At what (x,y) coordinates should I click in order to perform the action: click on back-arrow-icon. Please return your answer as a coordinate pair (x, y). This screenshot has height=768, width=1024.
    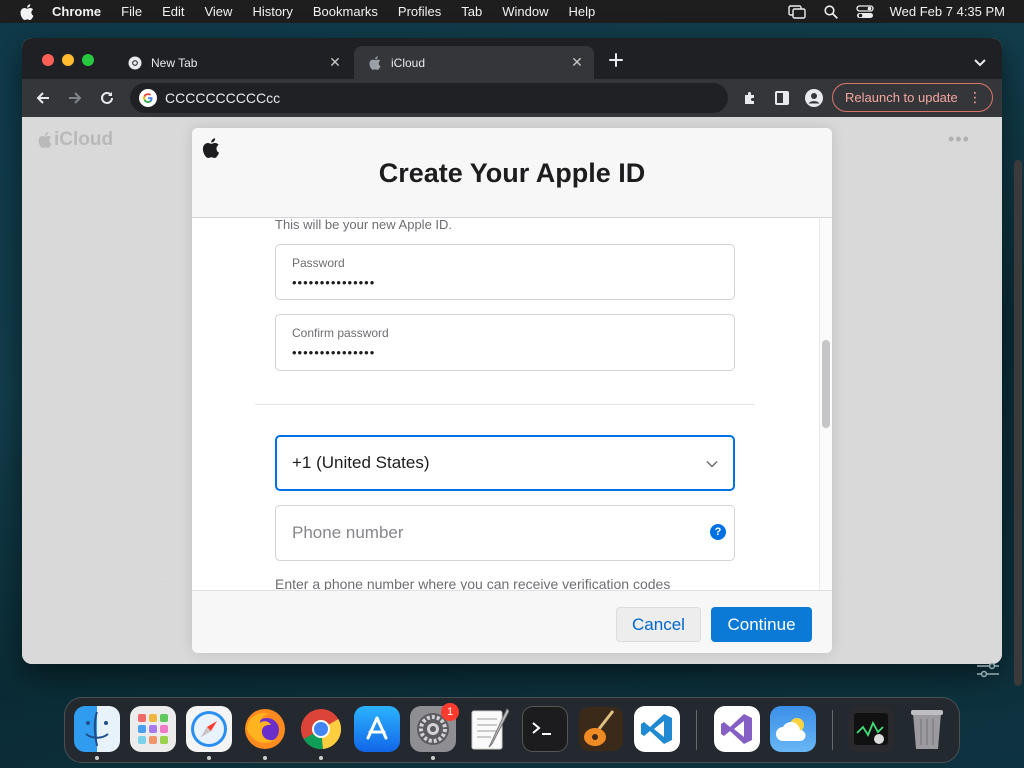
    Looking at the image, I should click on (43, 98).